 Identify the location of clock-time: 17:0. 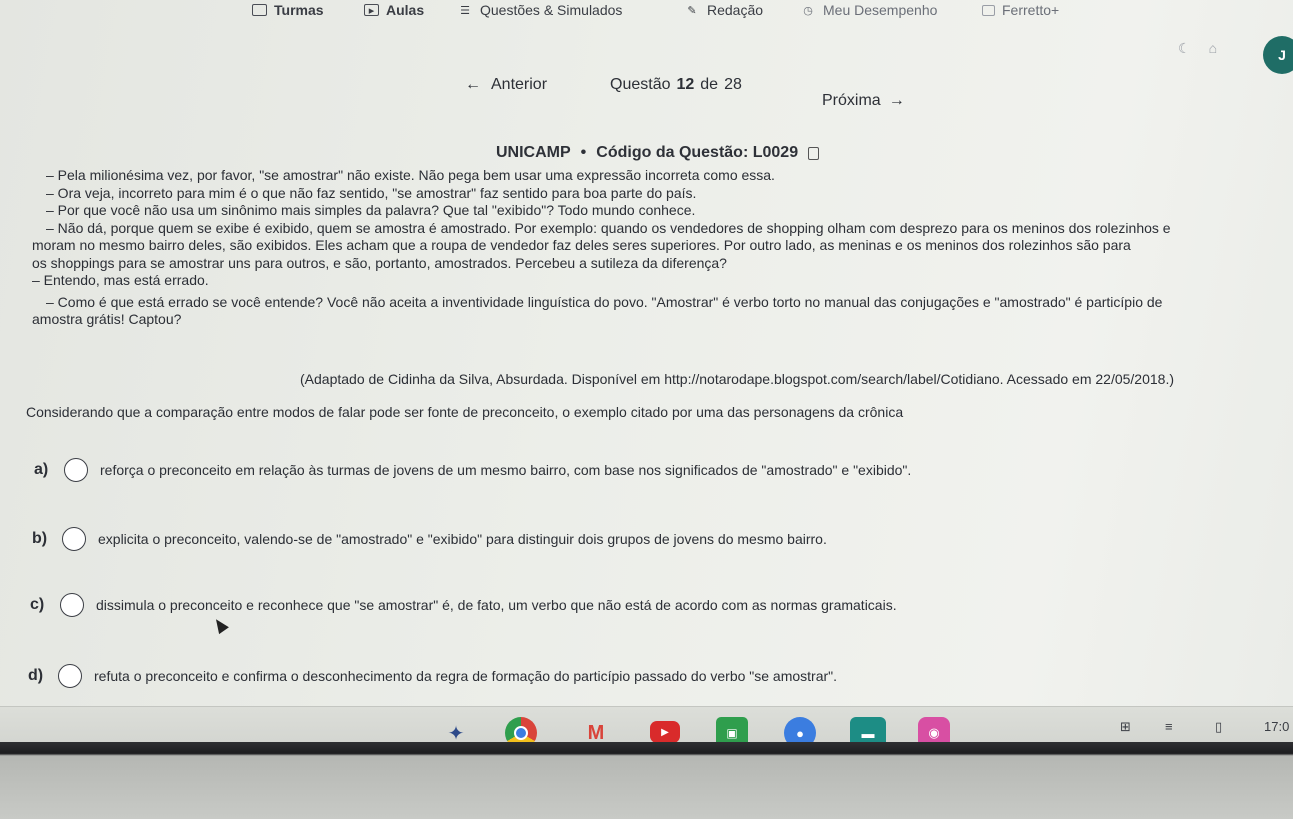
(1276, 726).